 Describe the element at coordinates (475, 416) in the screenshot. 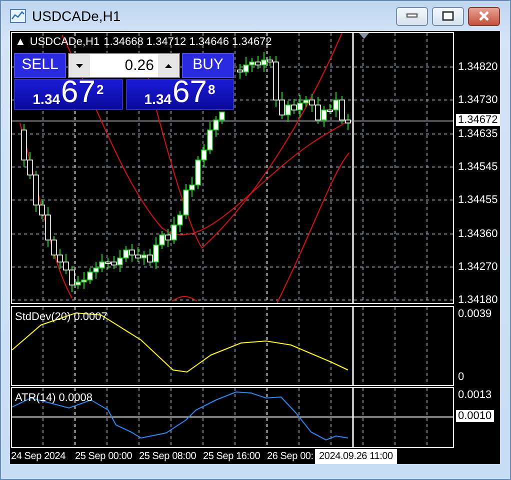

I see `indicator-level-label: 0.0010` at that location.